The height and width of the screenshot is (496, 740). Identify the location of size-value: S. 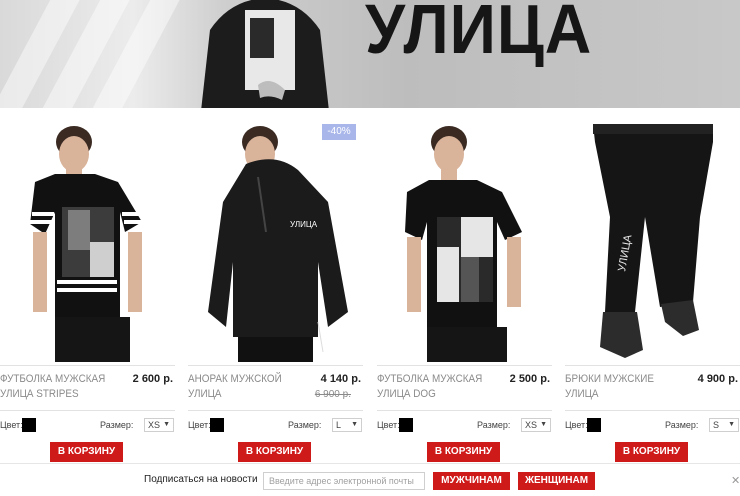
(716, 425).